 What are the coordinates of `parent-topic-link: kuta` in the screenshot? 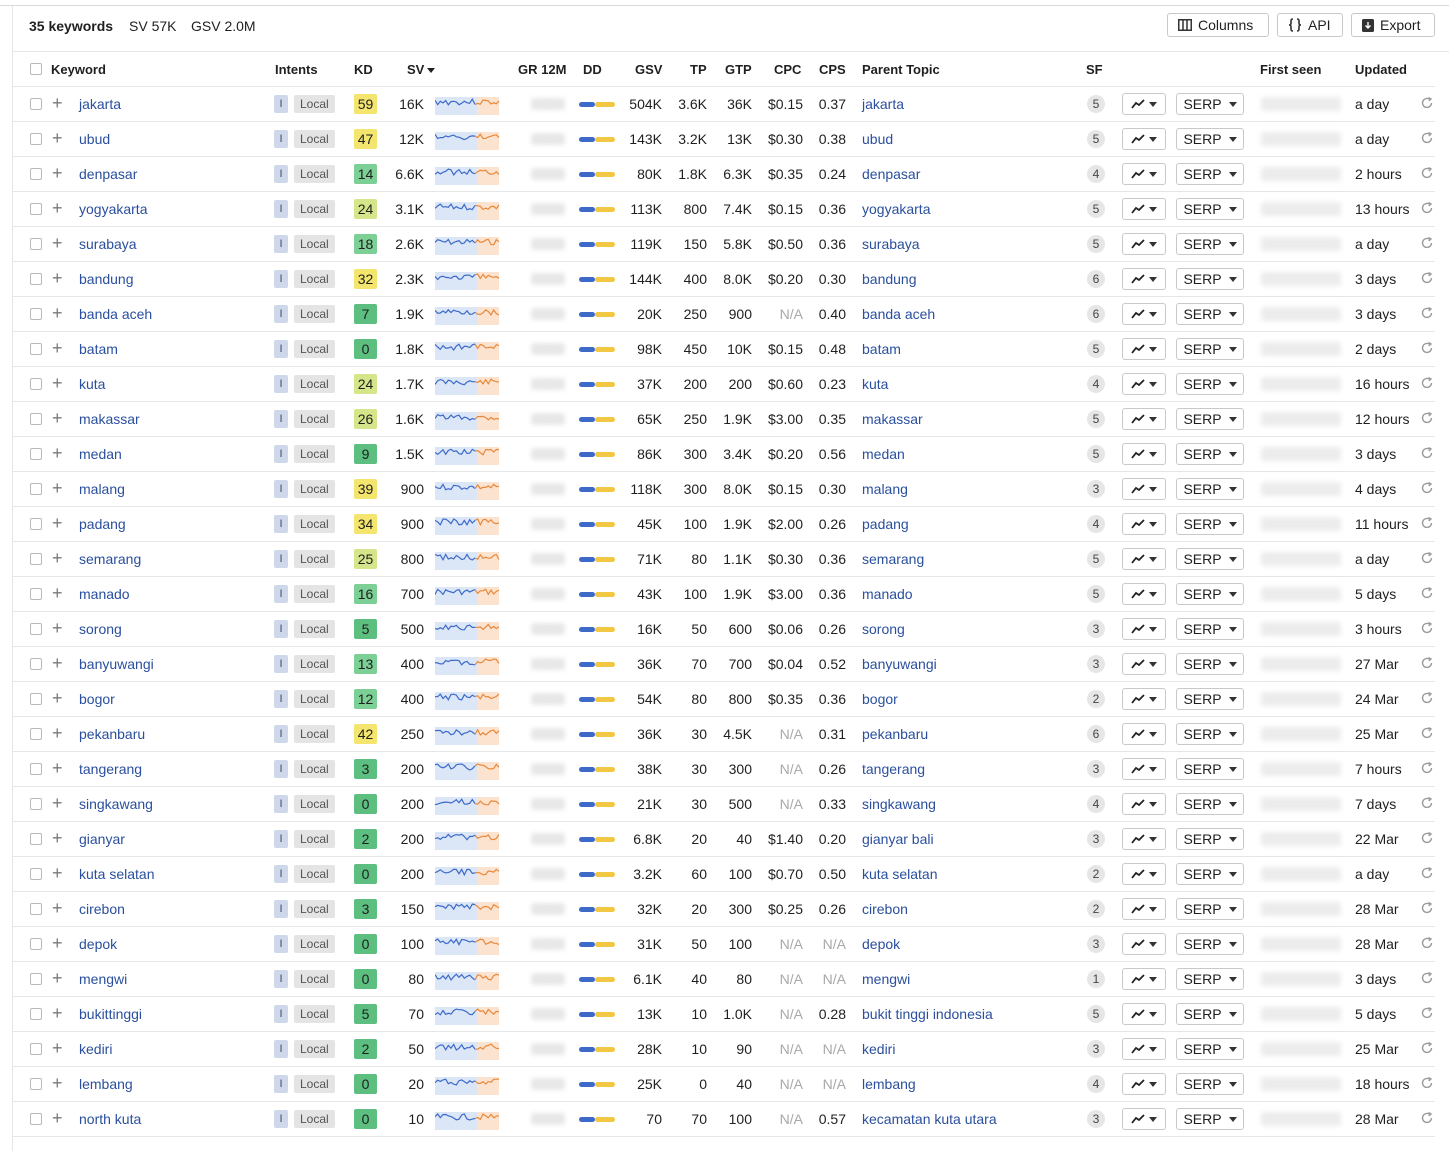 It's located at (875, 384).